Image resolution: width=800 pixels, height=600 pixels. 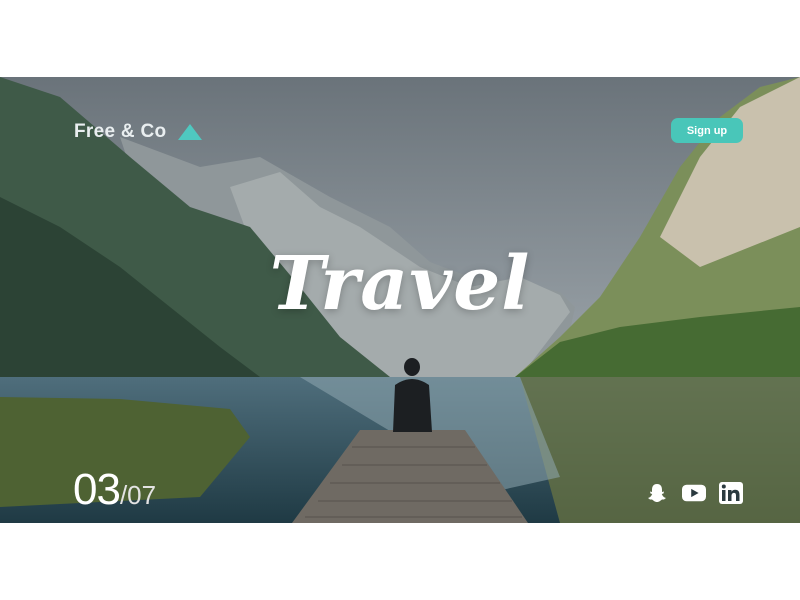 I want to click on hero-headline: Travel, so click(x=400, y=284).